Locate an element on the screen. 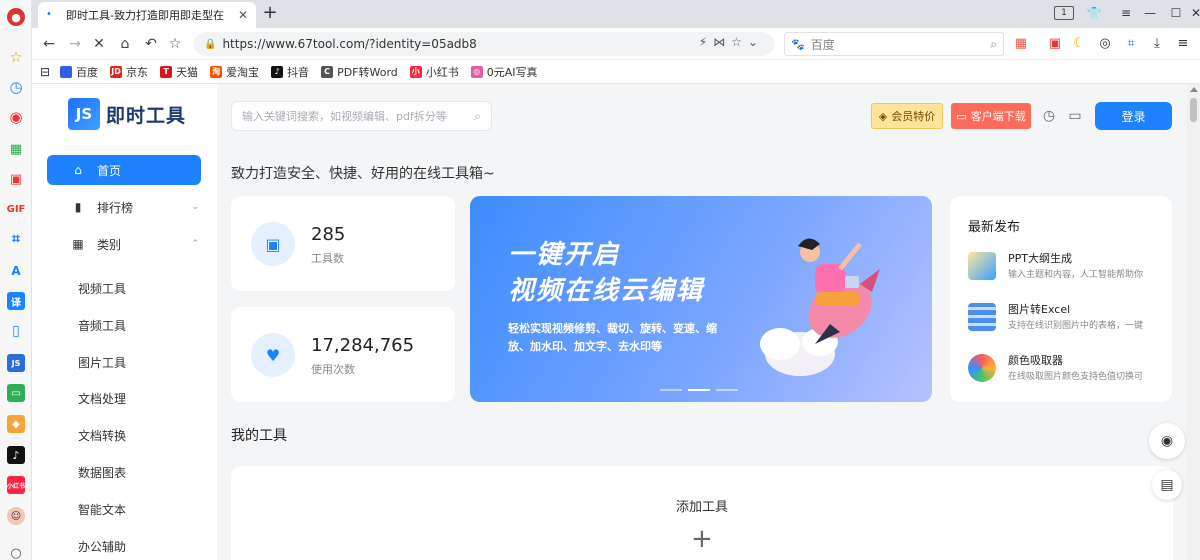  robot-icon: ◎ is located at coordinates (1105, 44).